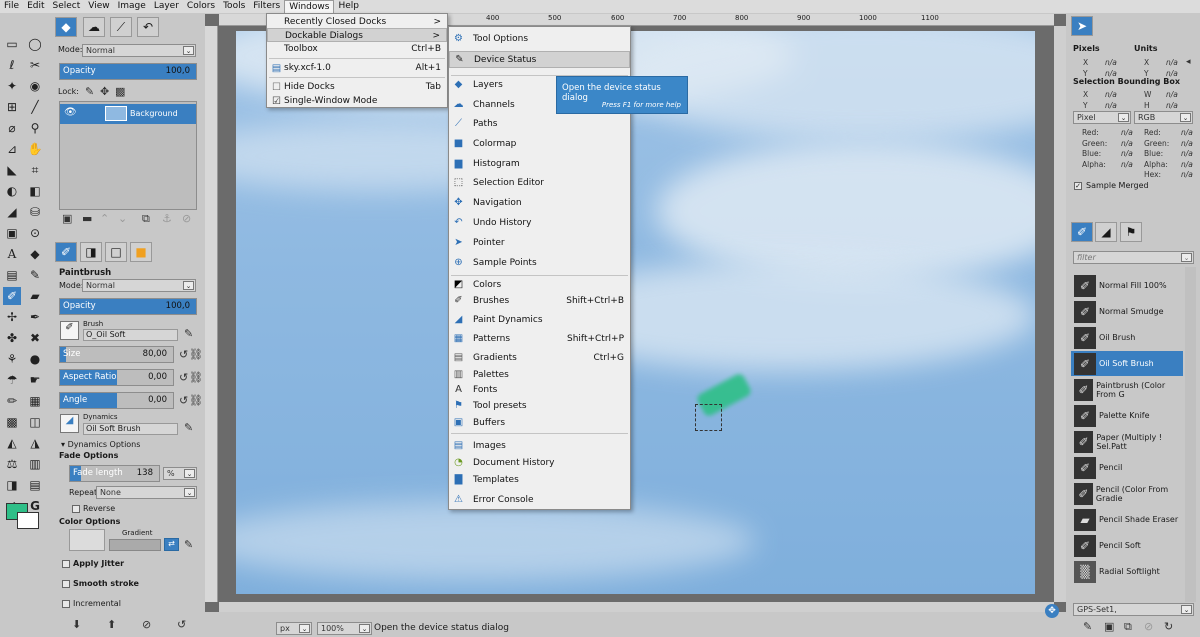  What do you see at coordinates (12, 254) in the screenshot?
I see `text-icon: A` at bounding box center [12, 254].